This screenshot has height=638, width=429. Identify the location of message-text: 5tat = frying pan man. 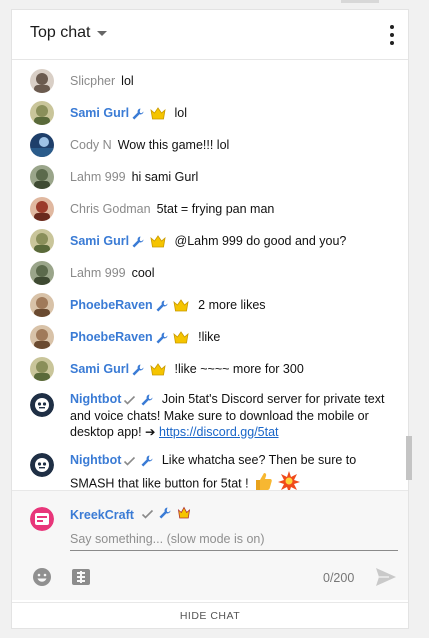
(215, 209).